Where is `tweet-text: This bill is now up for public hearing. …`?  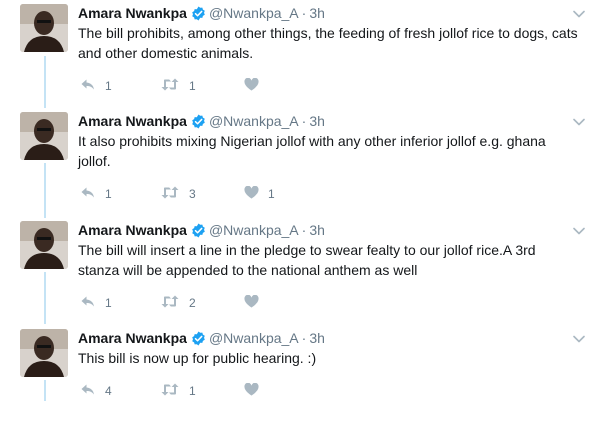 tweet-text: This bill is now up for public hearing. … is located at coordinates (197, 358).